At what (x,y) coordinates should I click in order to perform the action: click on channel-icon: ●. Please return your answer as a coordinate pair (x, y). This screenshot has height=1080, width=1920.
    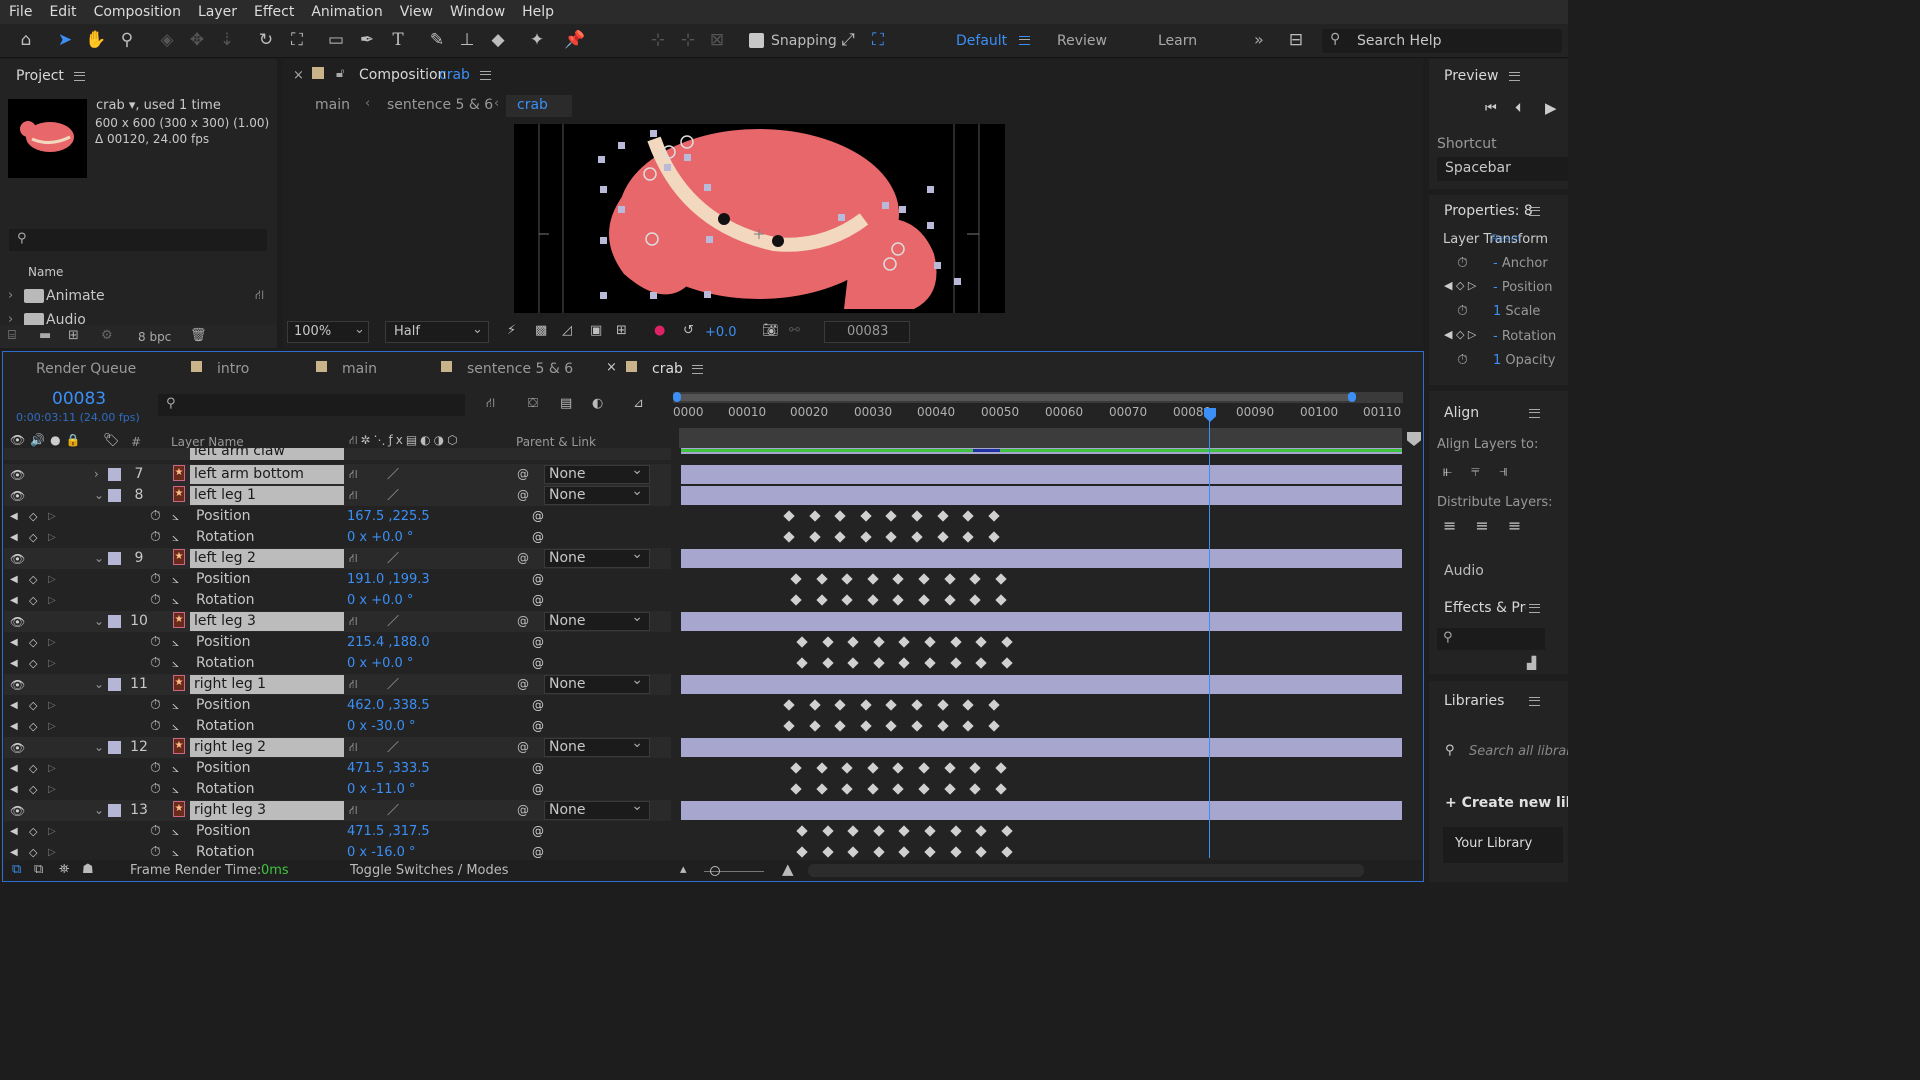
    Looking at the image, I should click on (659, 330).